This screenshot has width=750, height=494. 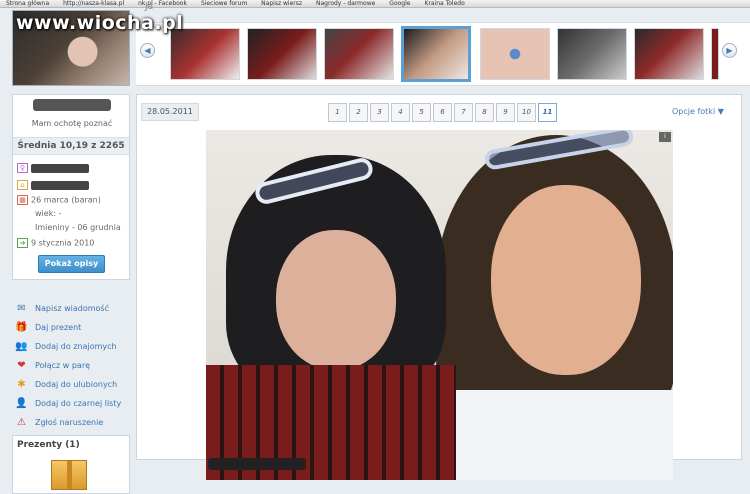 What do you see at coordinates (21, 346) in the screenshot?
I see `add-friend-icon: 👥` at bounding box center [21, 346].